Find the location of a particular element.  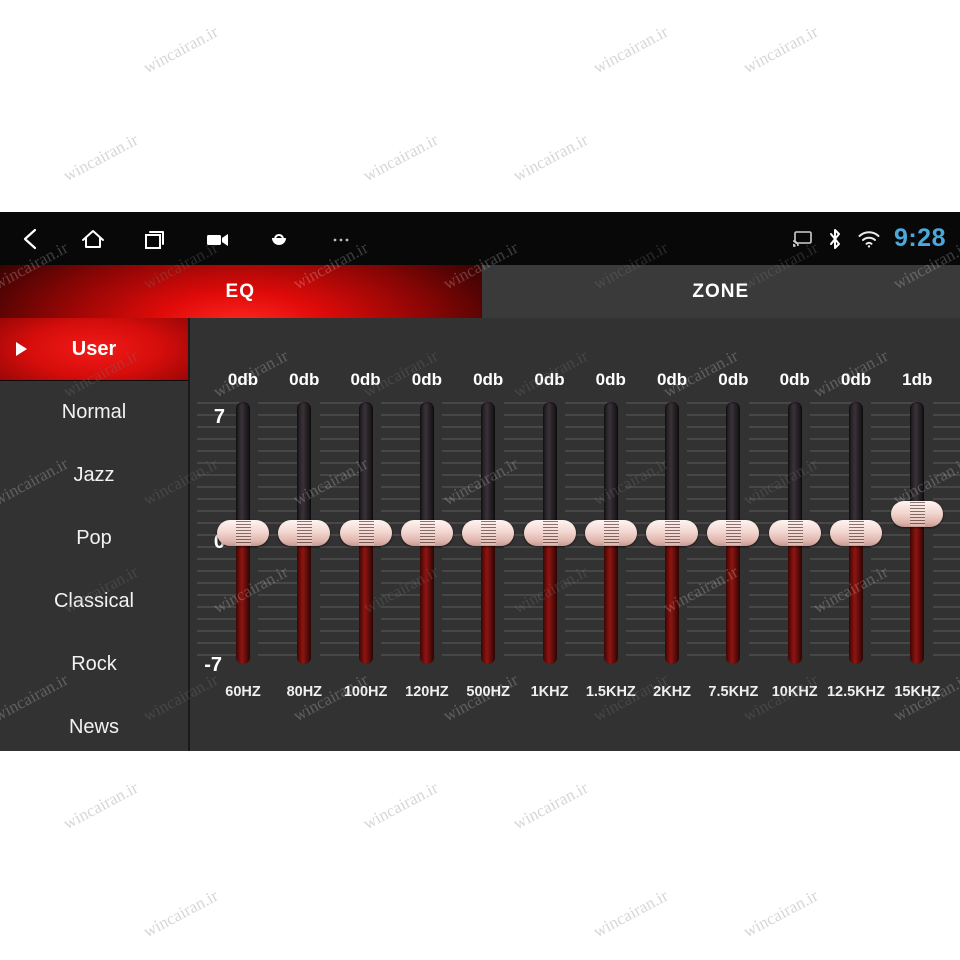

eq-band-track is located at coordinates (917, 533).